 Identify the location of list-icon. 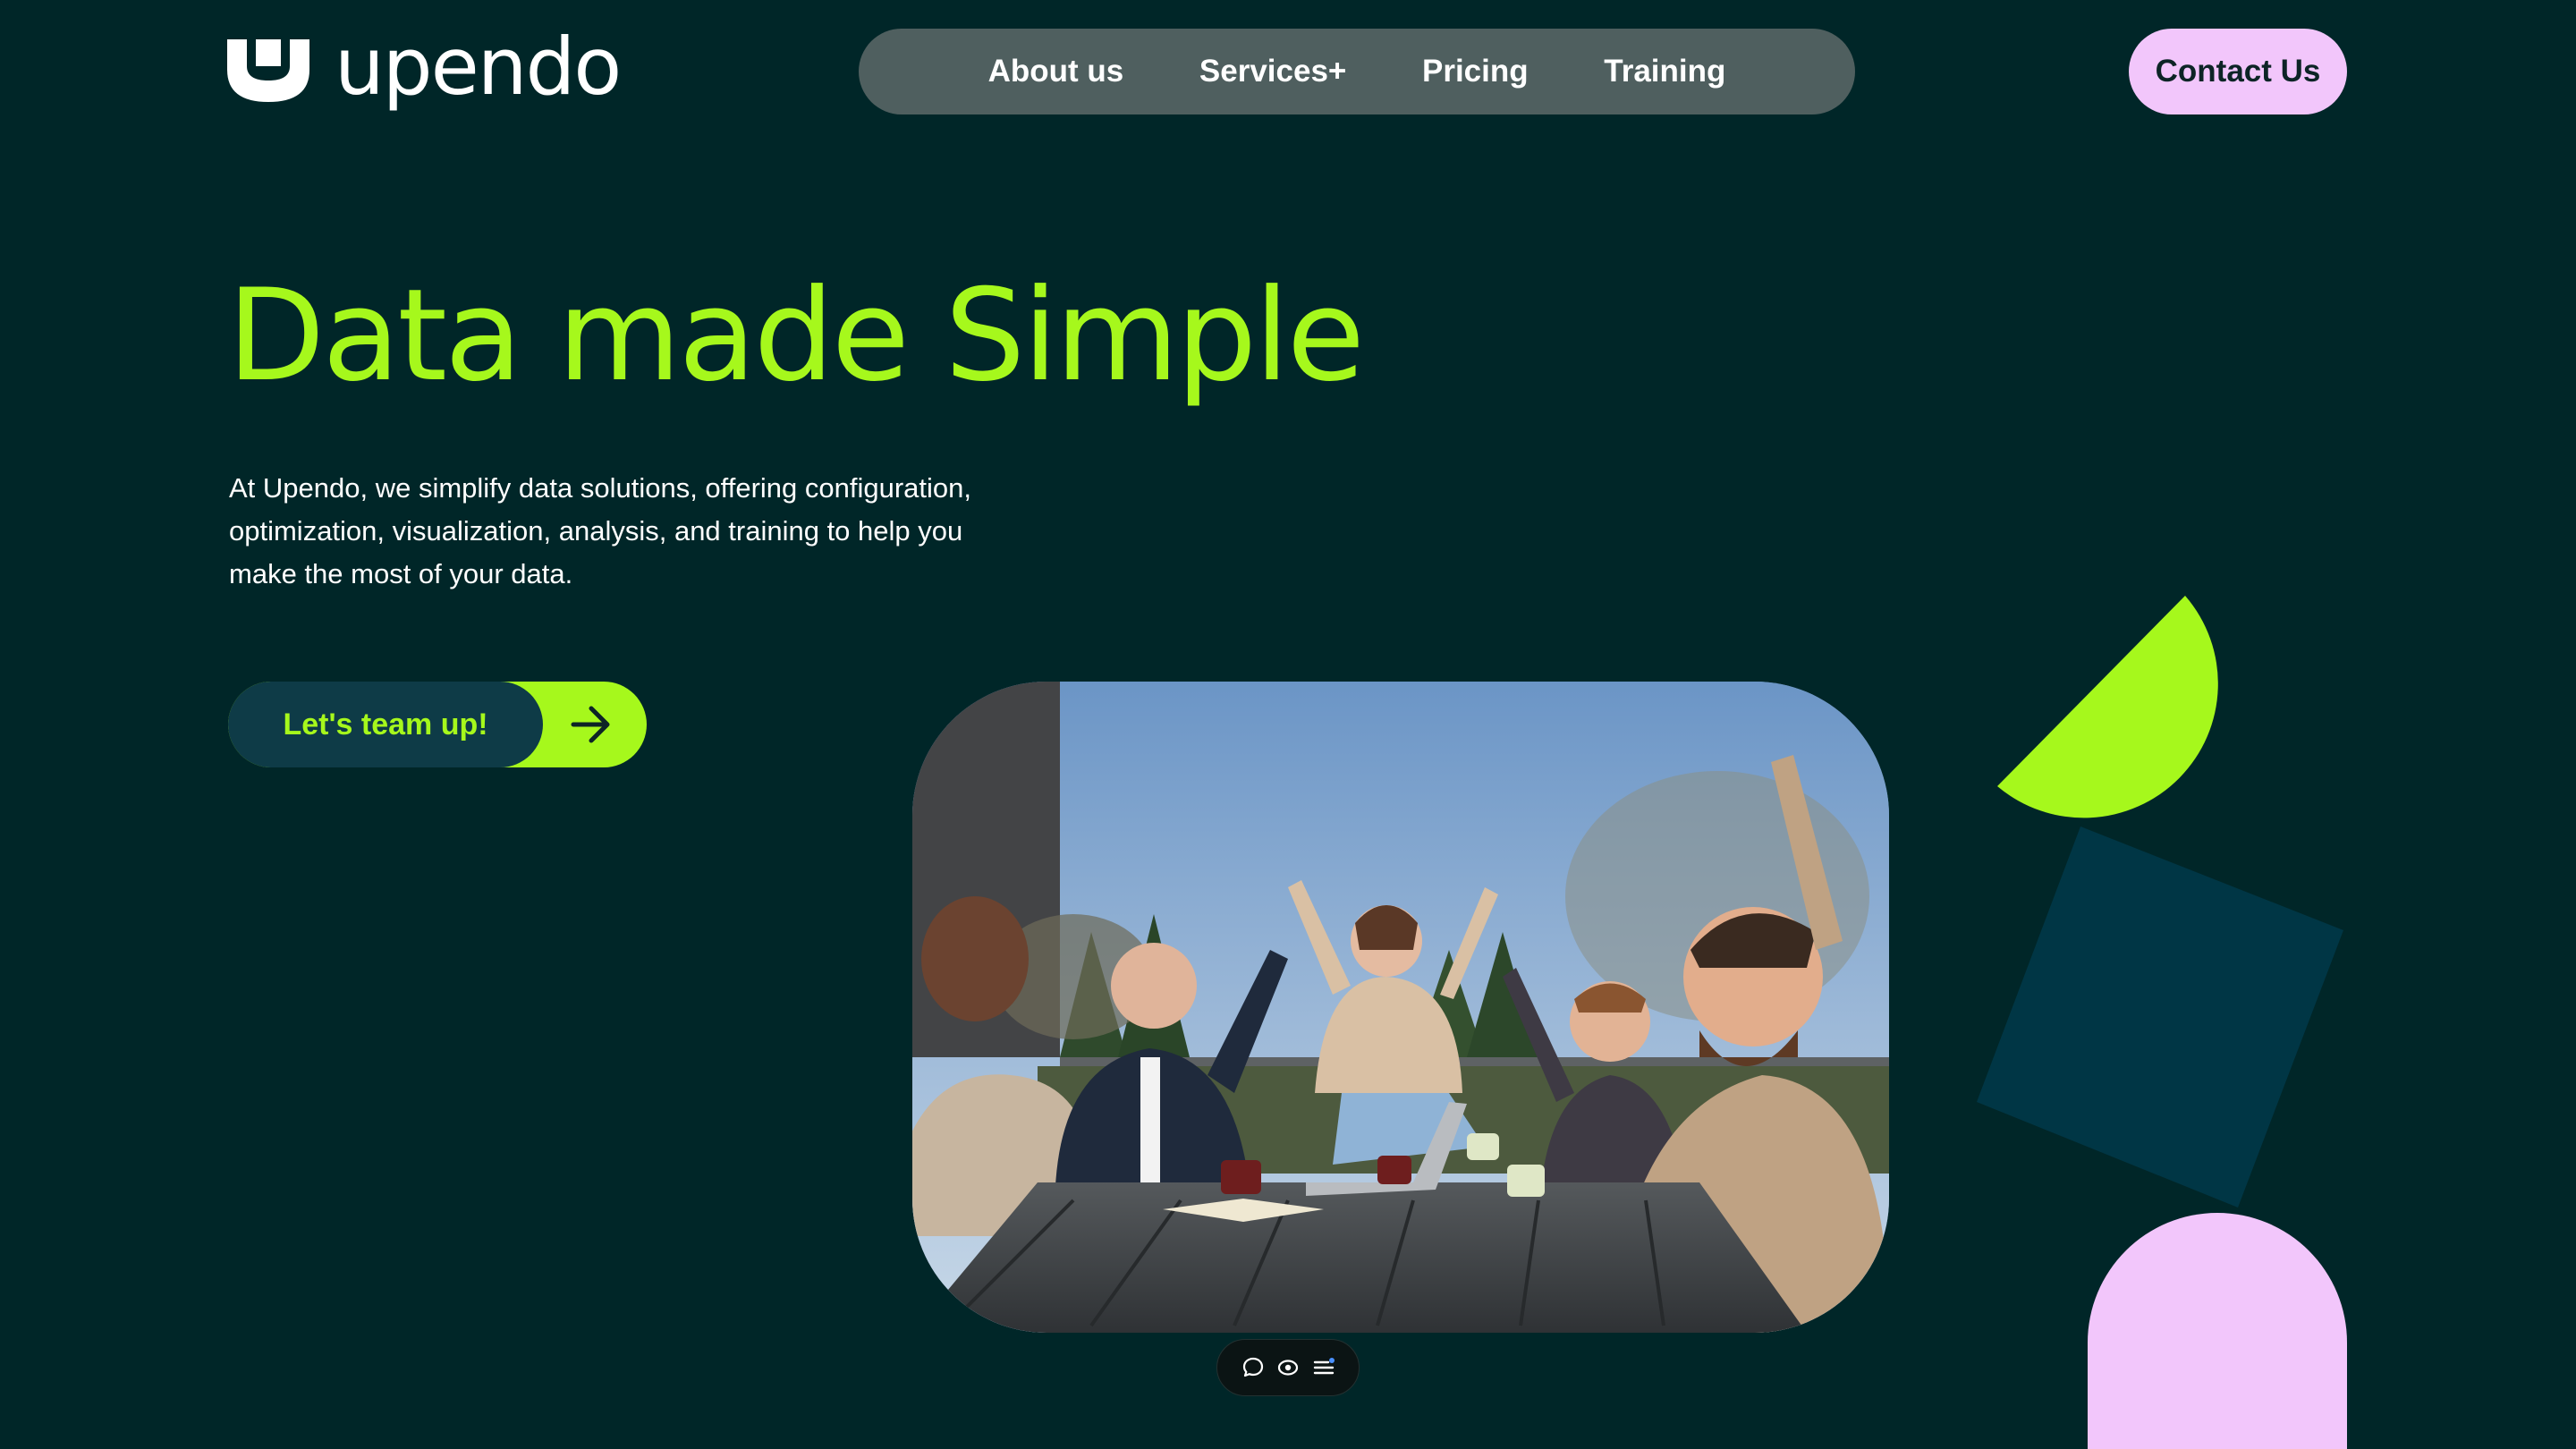
(1323, 1367).